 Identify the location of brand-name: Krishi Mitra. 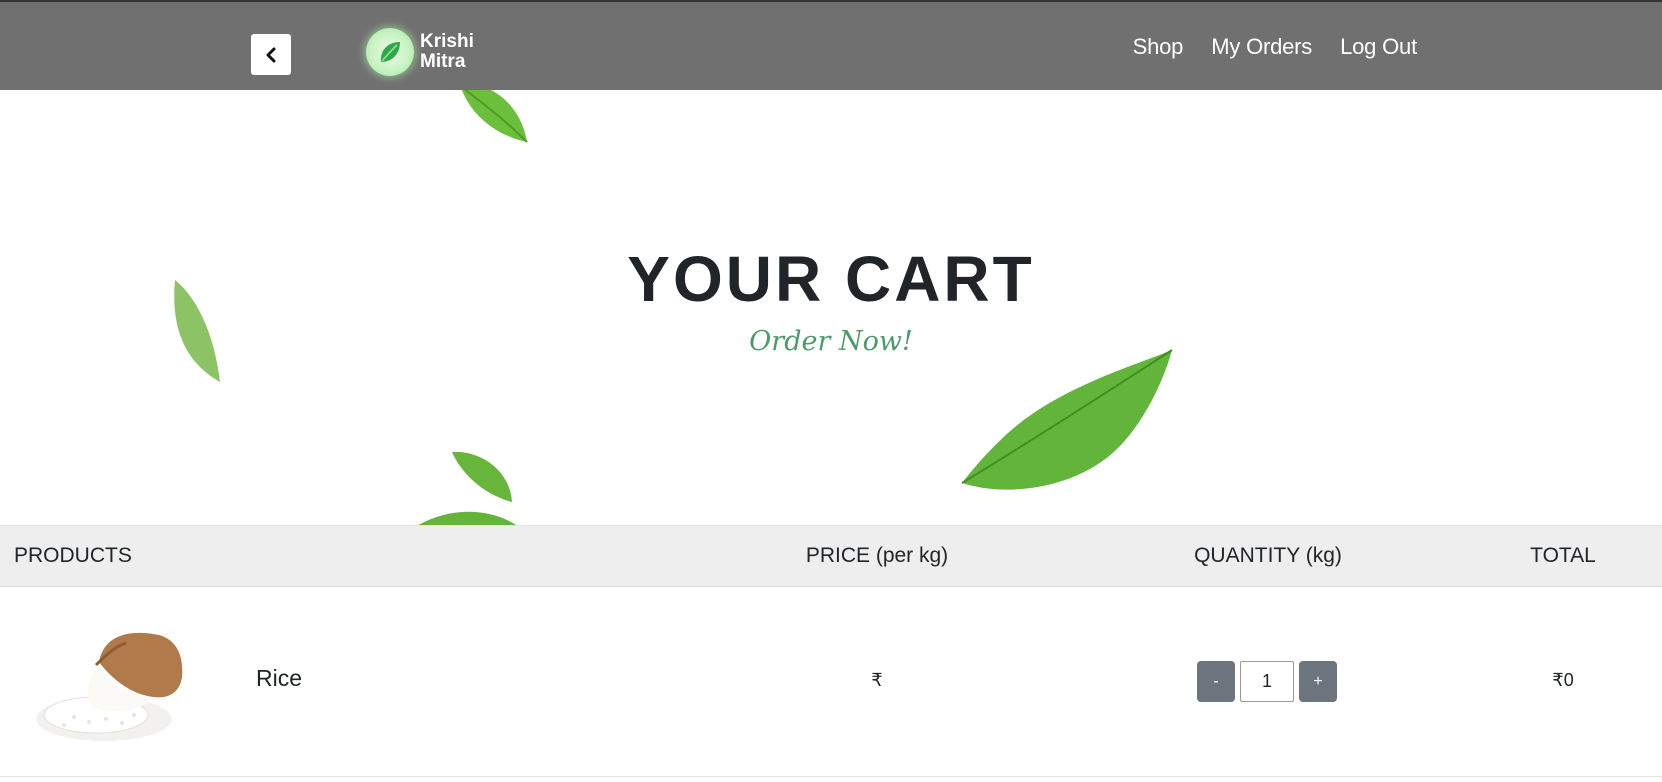
(447, 52).